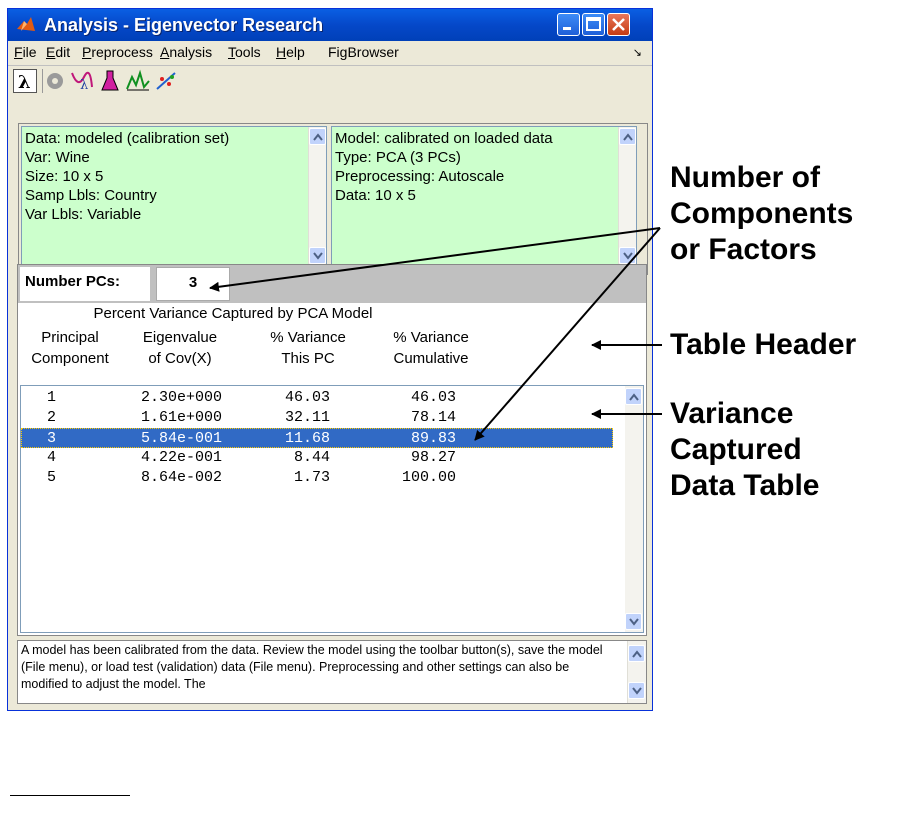 The height and width of the screenshot is (817, 900). I want to click on lambda-icon: λ, so click(25, 81).